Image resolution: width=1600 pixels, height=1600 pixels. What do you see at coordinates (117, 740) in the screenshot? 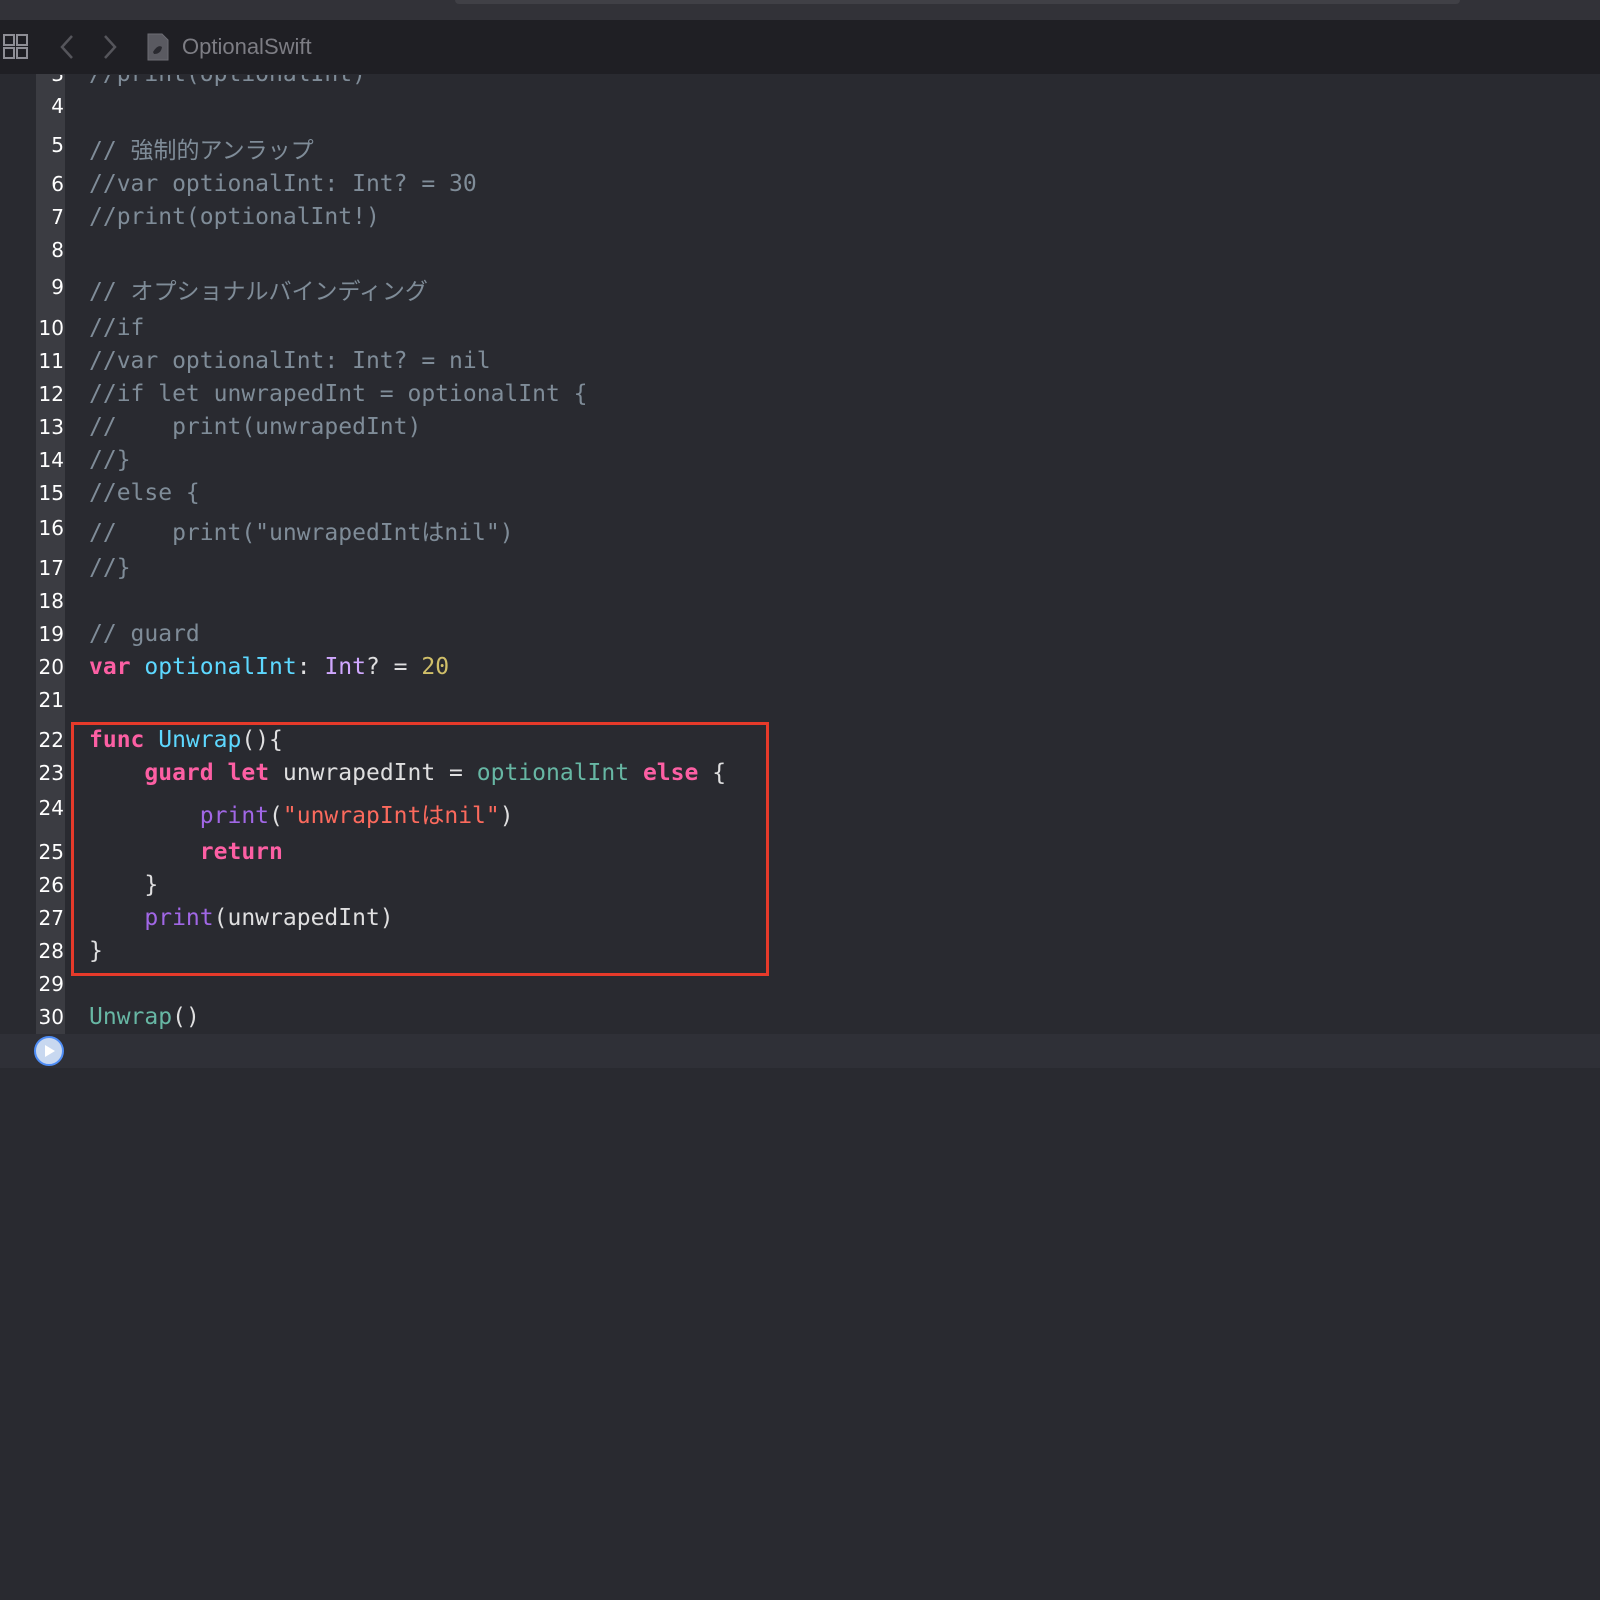
I see `keyword-func: func` at bounding box center [117, 740].